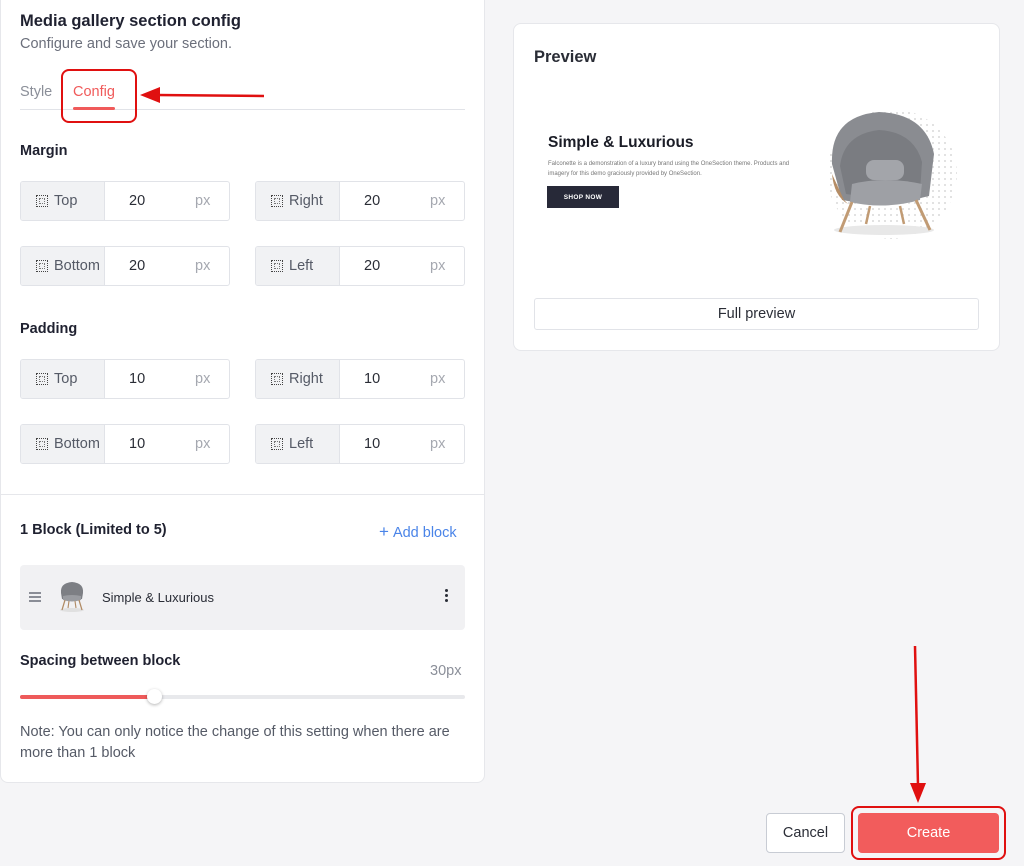  Describe the element at coordinates (446, 671) in the screenshot. I see `spacing-value: 30px` at that location.